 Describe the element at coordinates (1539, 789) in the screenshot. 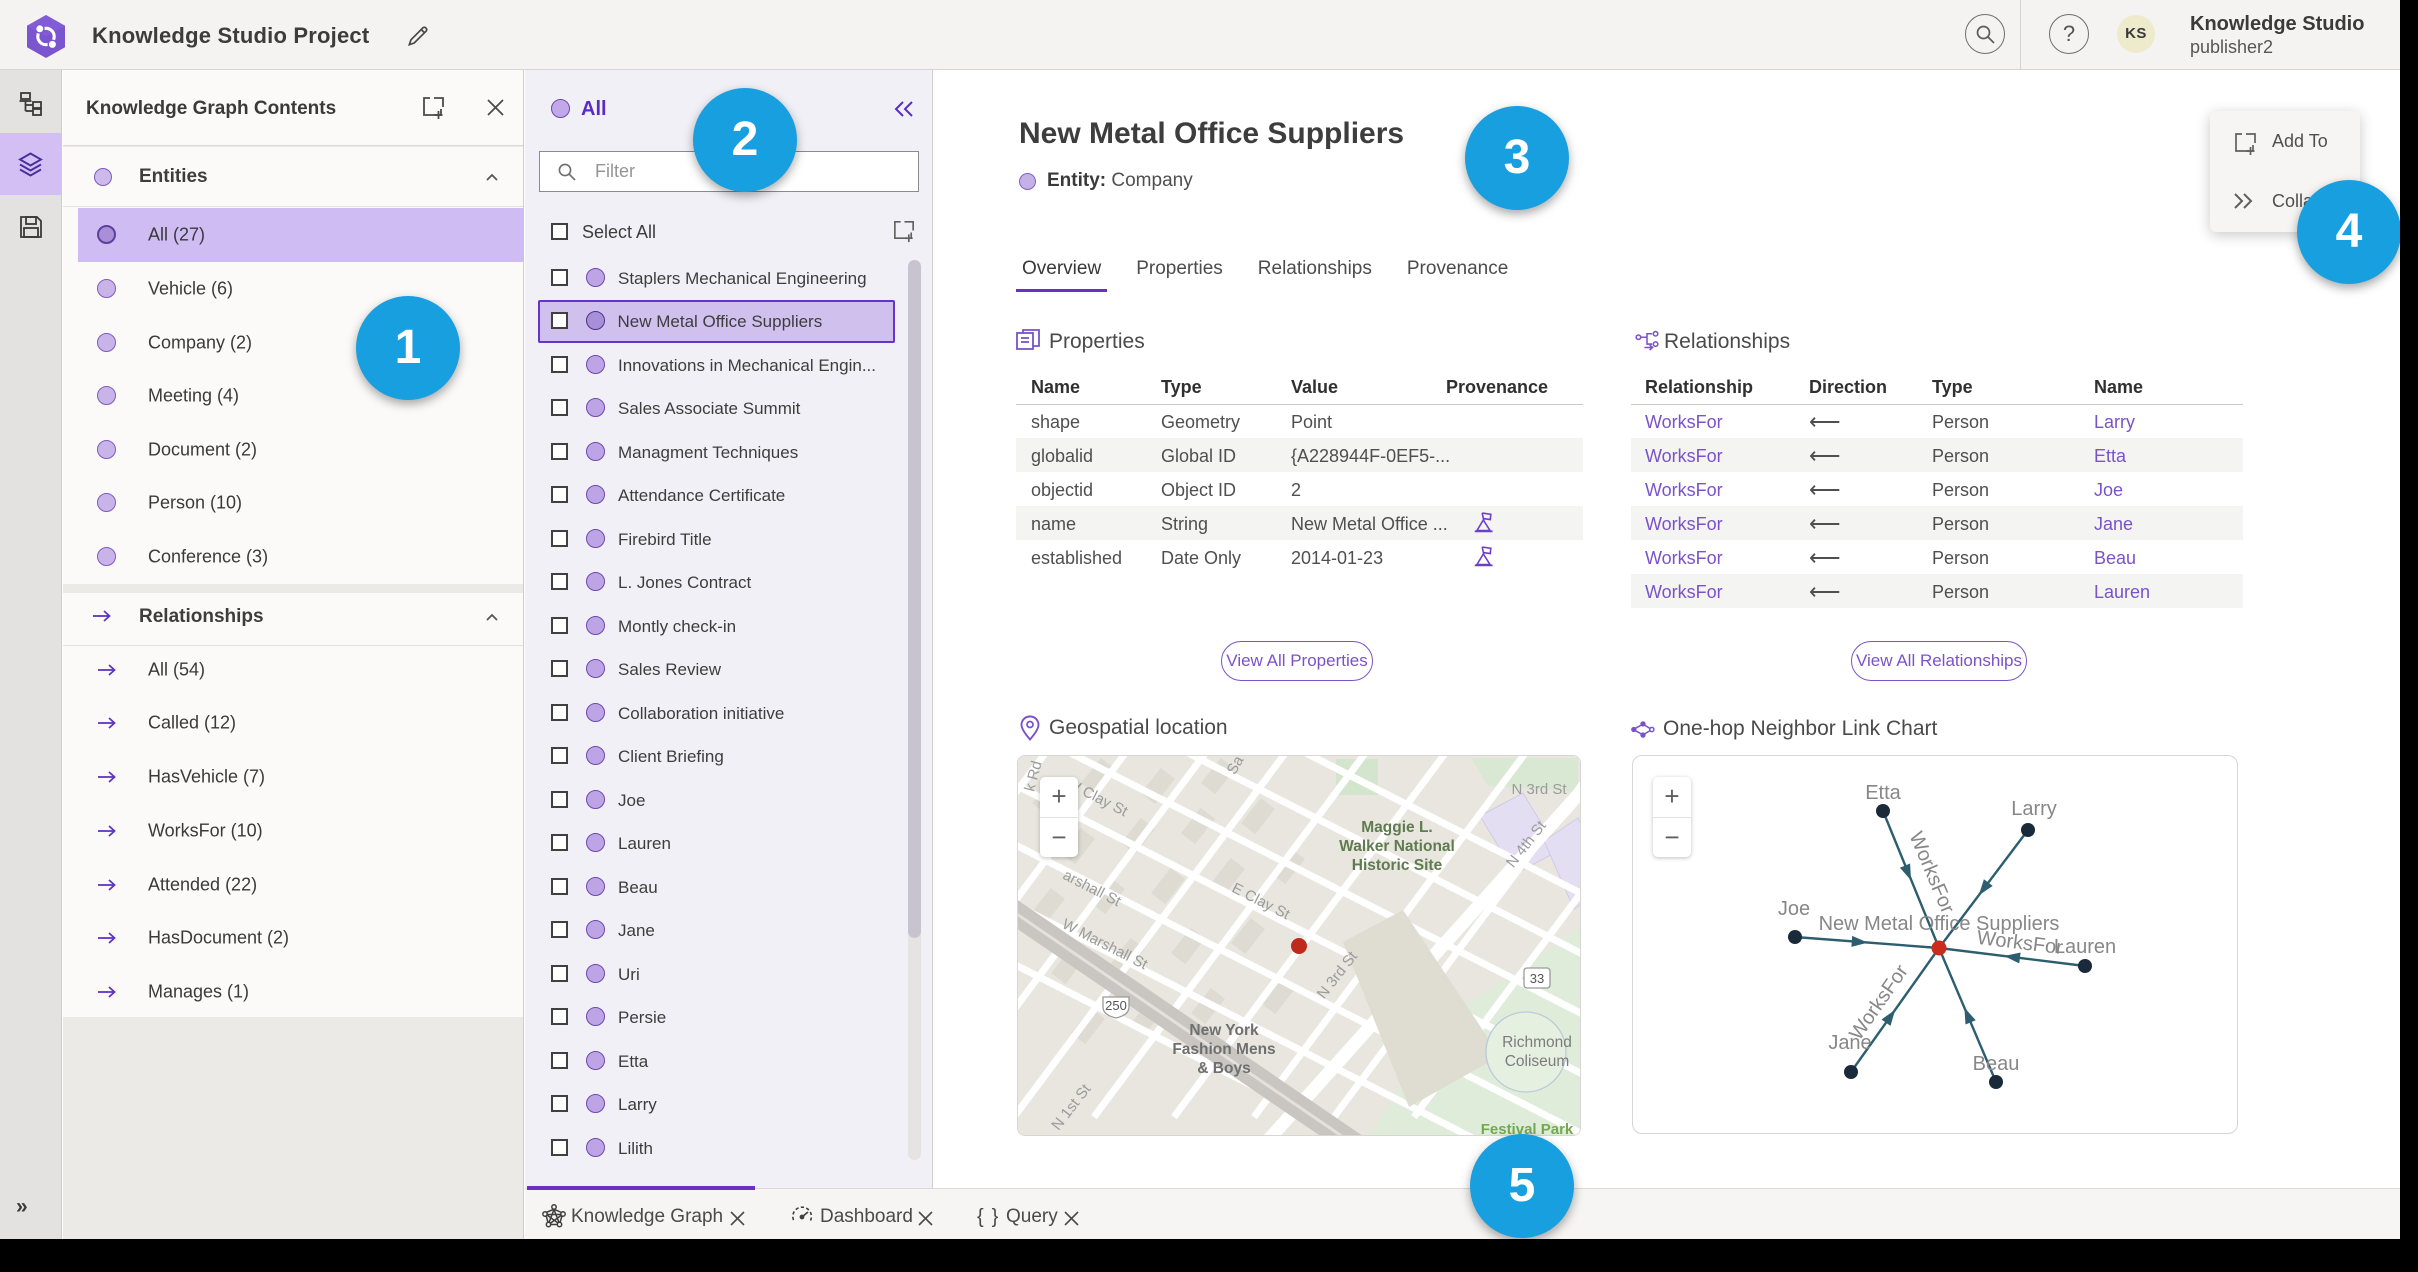

I see `svg-text: N 3rd St` at that location.